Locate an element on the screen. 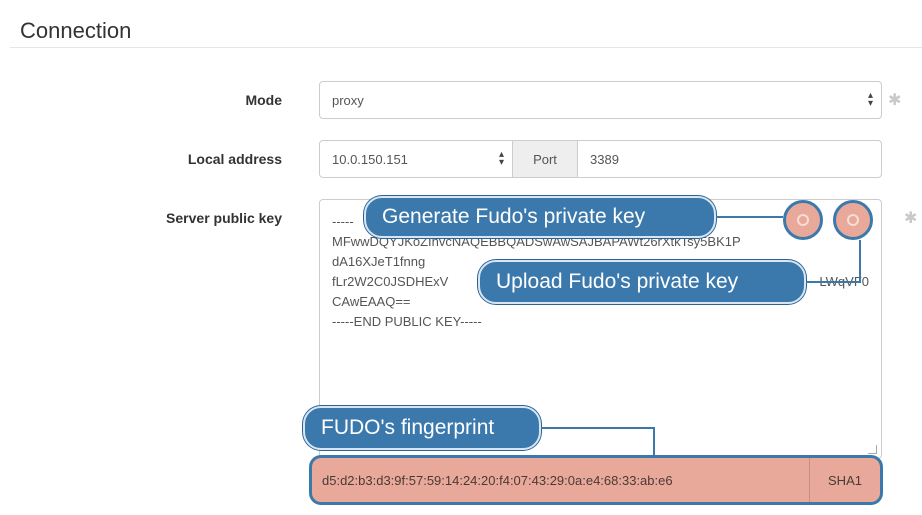 Image resolution: width=922 pixels, height=515 pixels. upload-connector-v is located at coordinates (860, 261).